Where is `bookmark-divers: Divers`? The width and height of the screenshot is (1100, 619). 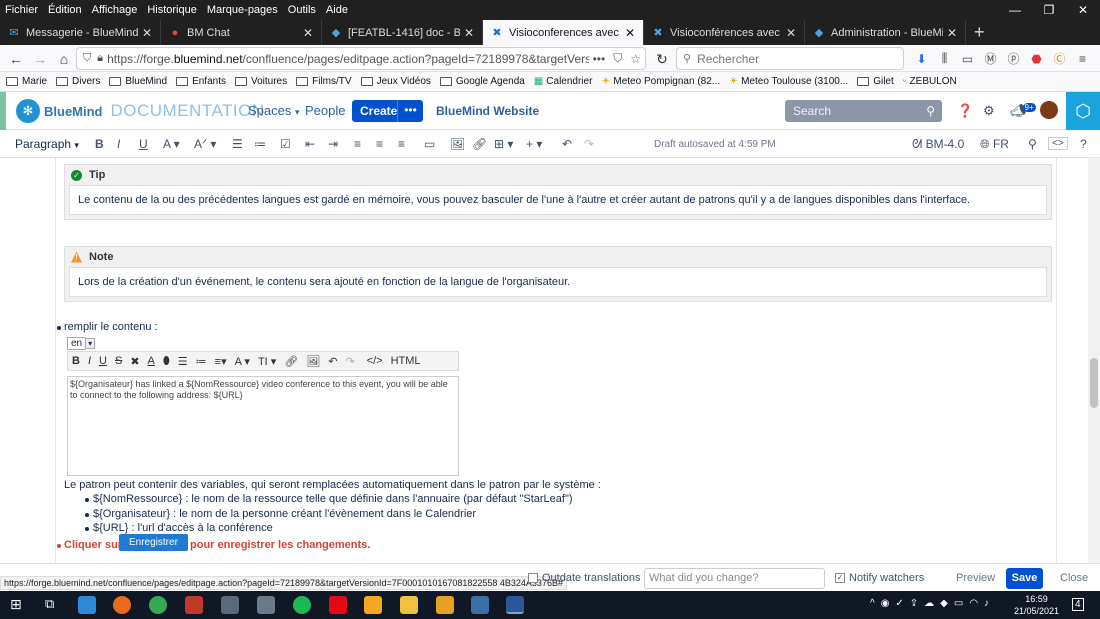
bookmark-divers: Divers is located at coordinates (78, 81).